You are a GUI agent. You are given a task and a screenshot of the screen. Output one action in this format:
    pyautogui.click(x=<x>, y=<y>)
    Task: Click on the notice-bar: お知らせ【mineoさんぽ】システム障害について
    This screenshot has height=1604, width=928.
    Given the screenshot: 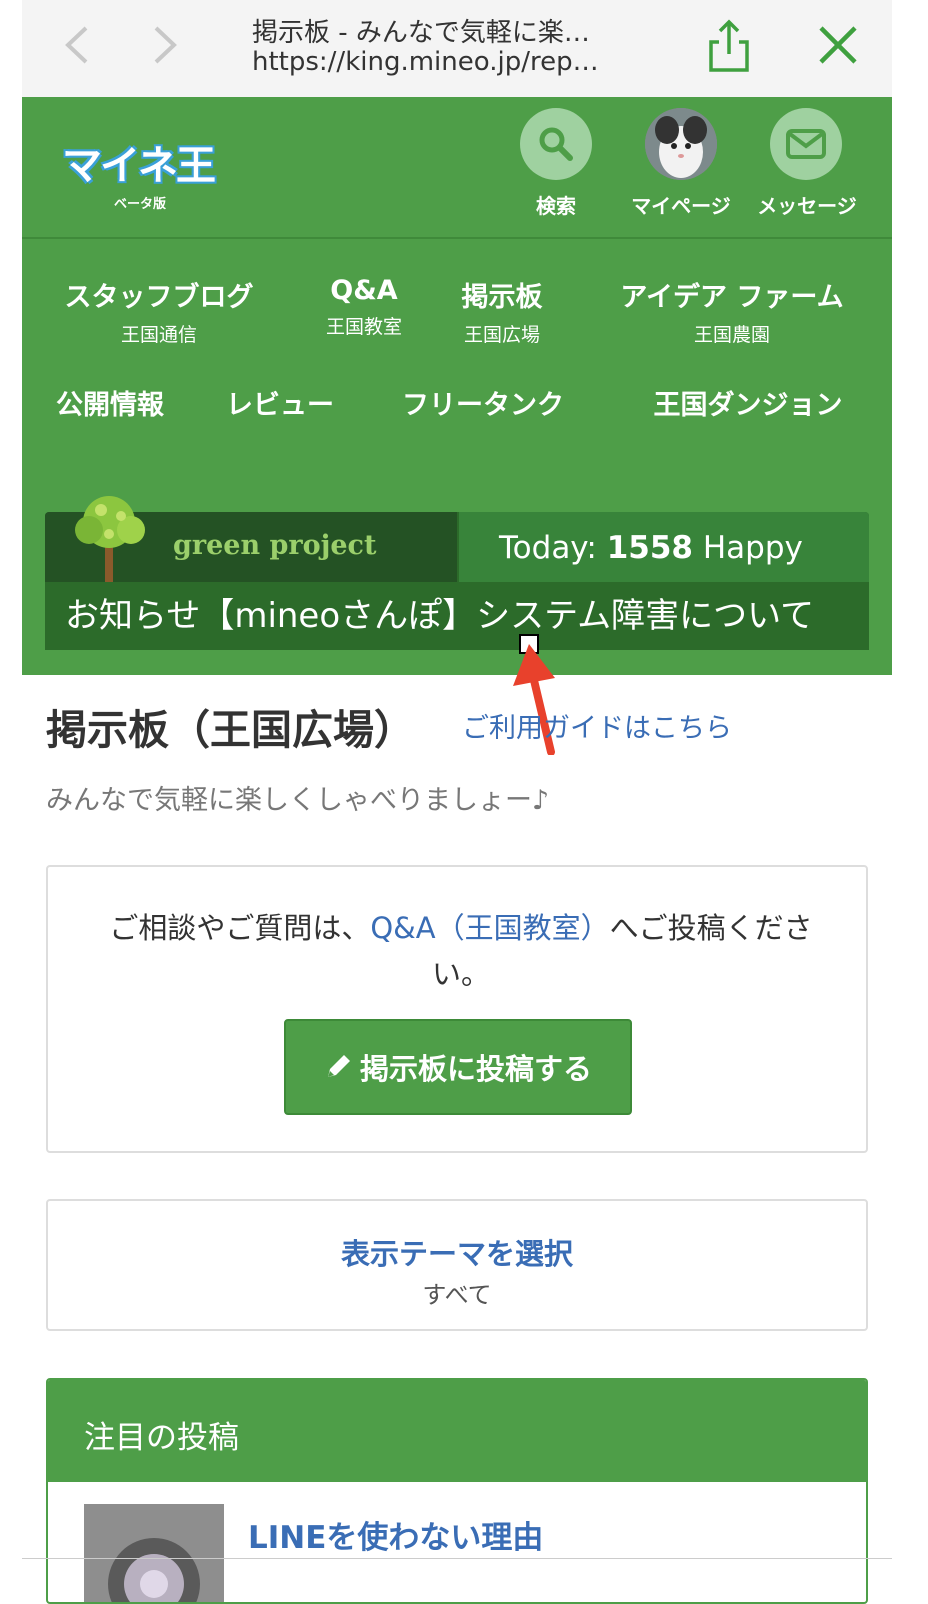 What is the action you would take?
    pyautogui.click(x=457, y=617)
    